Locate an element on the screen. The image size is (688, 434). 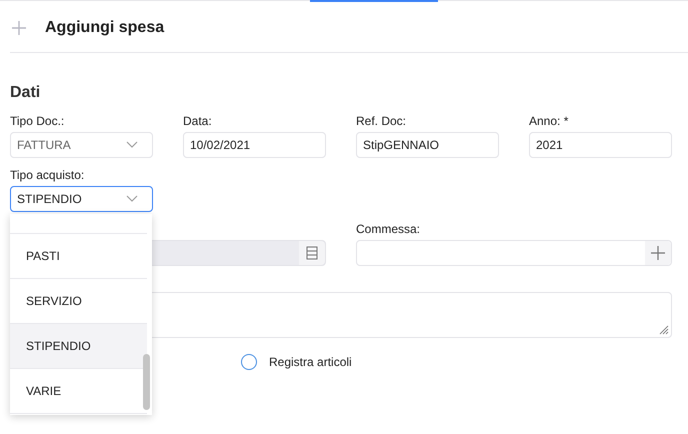
radio-label: Registra articoli is located at coordinates (310, 362).